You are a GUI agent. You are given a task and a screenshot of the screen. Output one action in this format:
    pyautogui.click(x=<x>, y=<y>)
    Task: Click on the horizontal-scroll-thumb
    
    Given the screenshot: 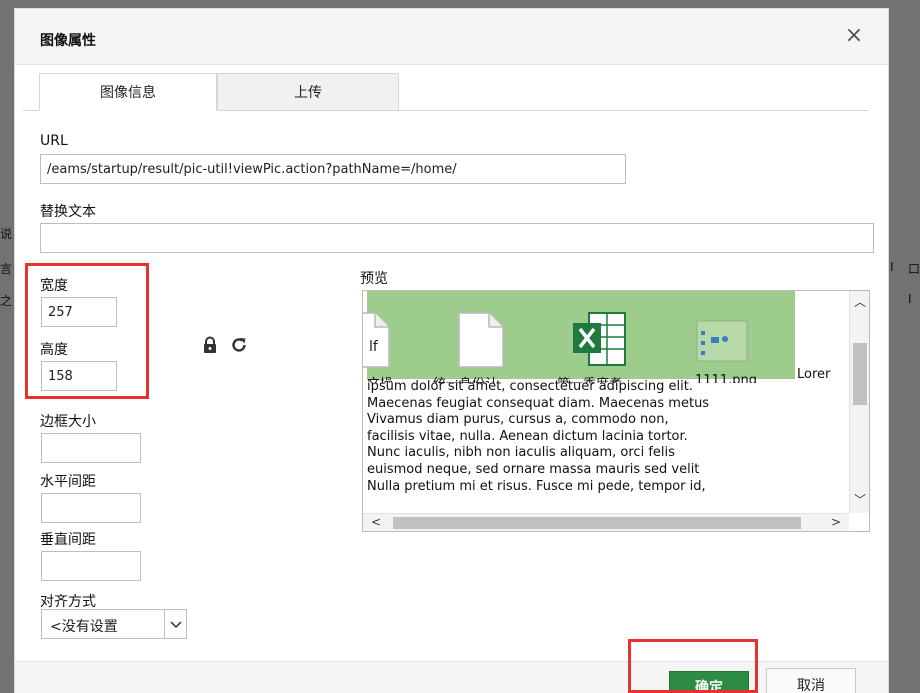 What is the action you would take?
    pyautogui.click(x=597, y=523)
    